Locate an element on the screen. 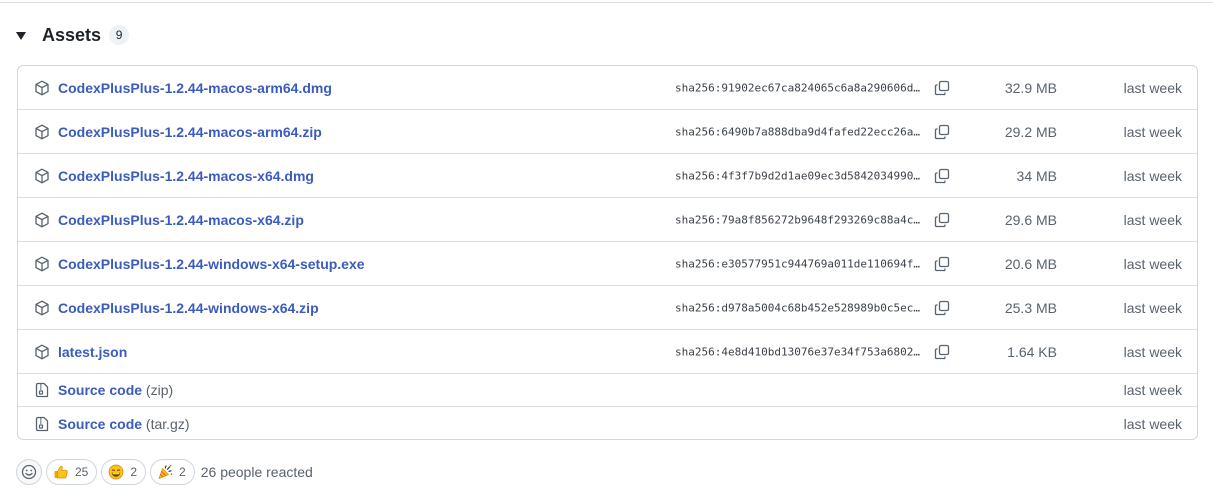 This screenshot has height=498, width=1213. reaction-laugh-button: 2 is located at coordinates (124, 472).